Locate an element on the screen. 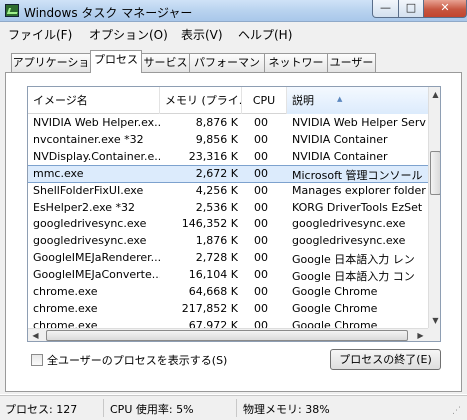  process-description: KORG DriverTools EzSet is located at coordinates (357, 207).